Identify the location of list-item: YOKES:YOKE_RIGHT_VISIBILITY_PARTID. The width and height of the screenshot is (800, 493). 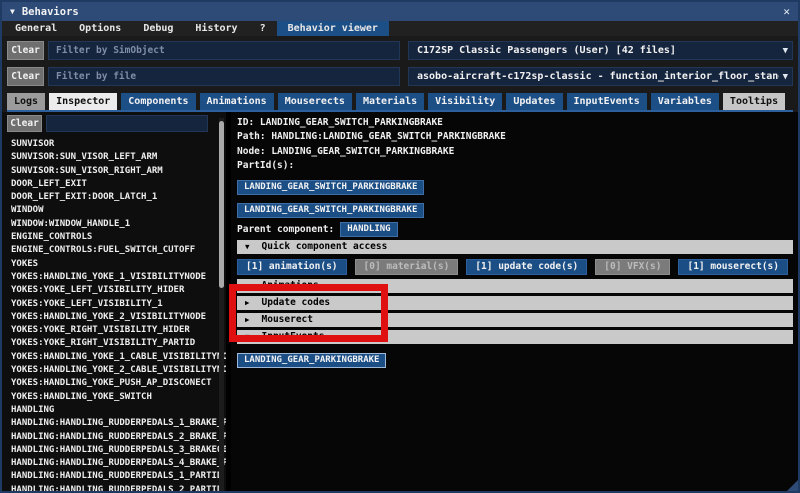
(116, 343).